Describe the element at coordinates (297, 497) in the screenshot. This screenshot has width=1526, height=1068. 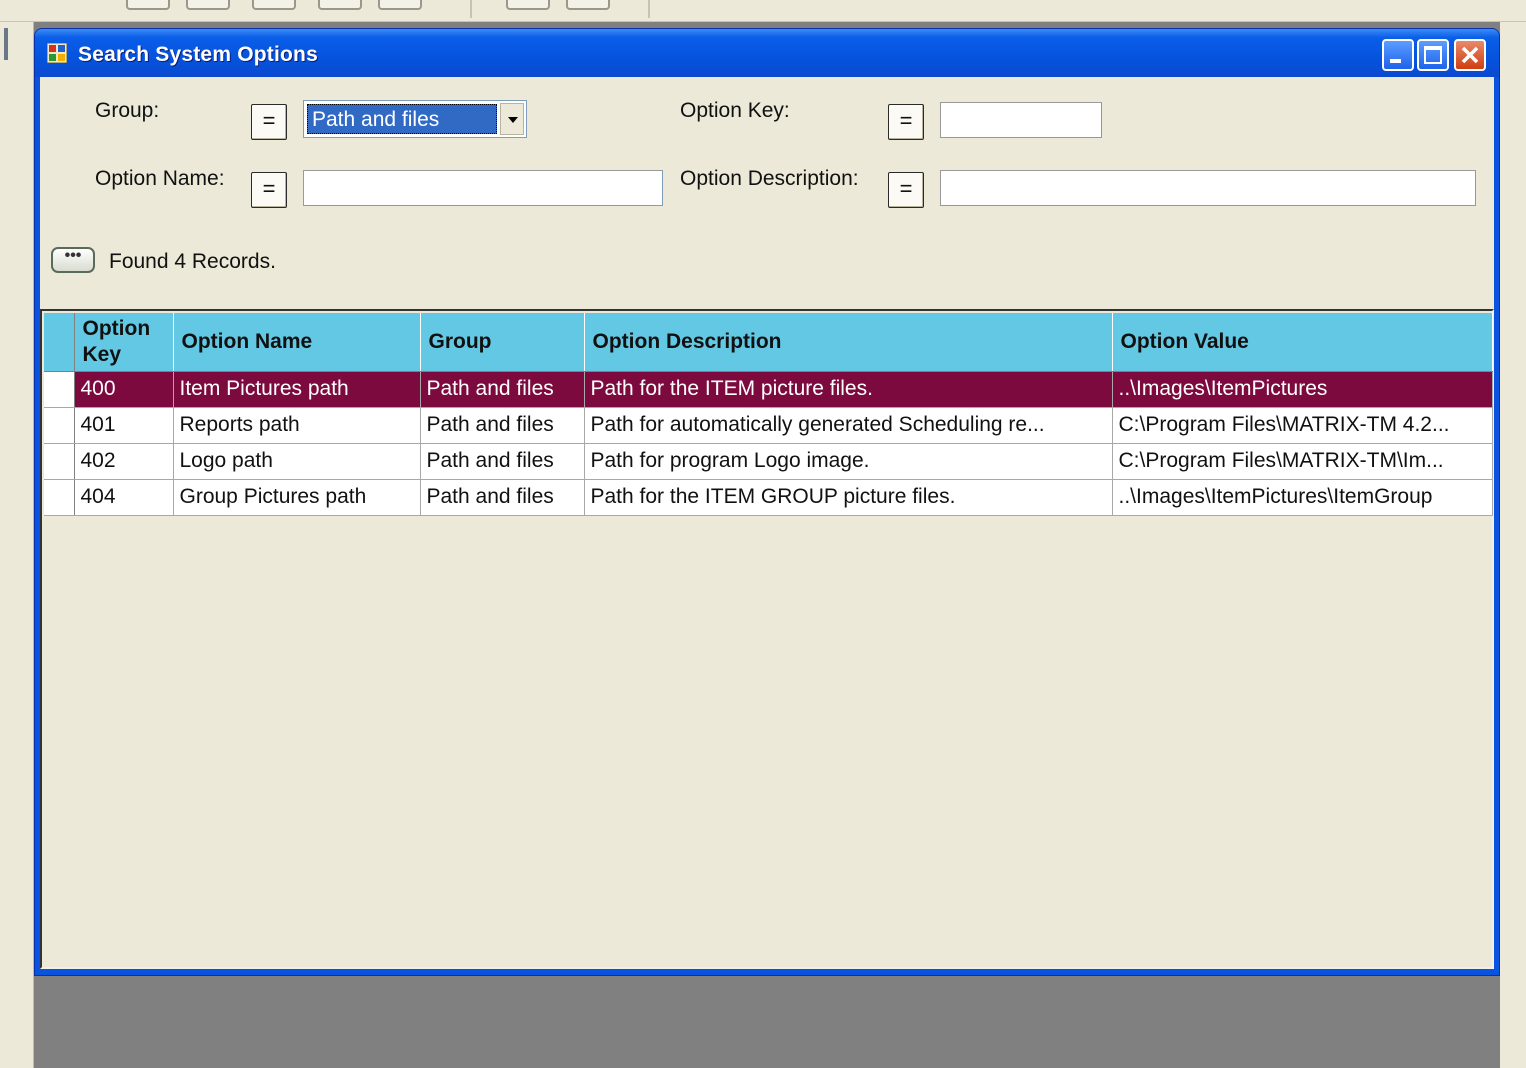
I see `cell-option-name: Group Pictures path` at that location.